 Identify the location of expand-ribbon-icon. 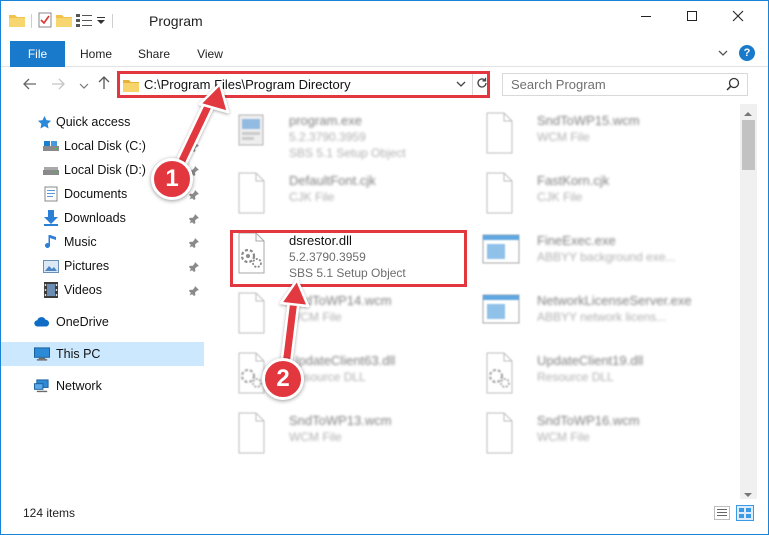
(723, 54).